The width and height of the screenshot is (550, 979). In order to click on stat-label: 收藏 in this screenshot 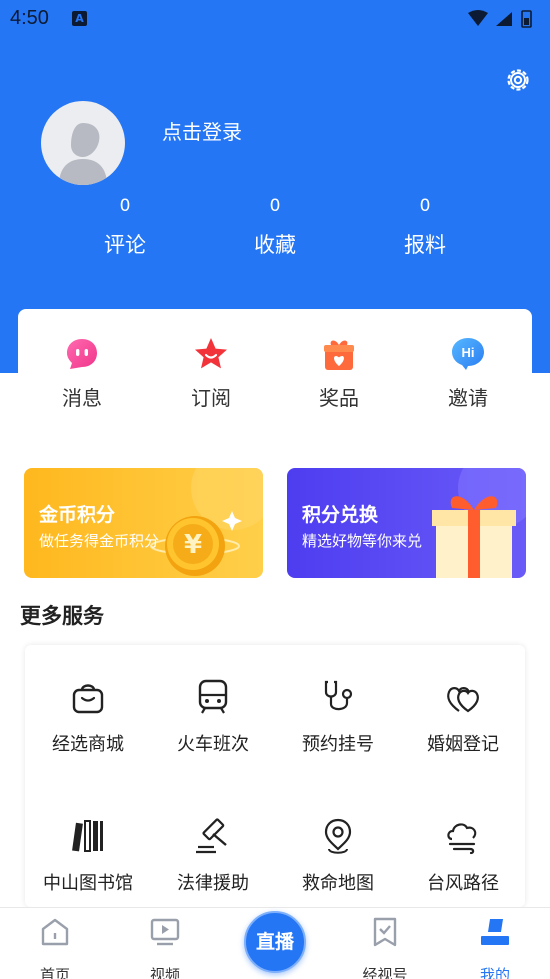, I will do `click(275, 245)`.